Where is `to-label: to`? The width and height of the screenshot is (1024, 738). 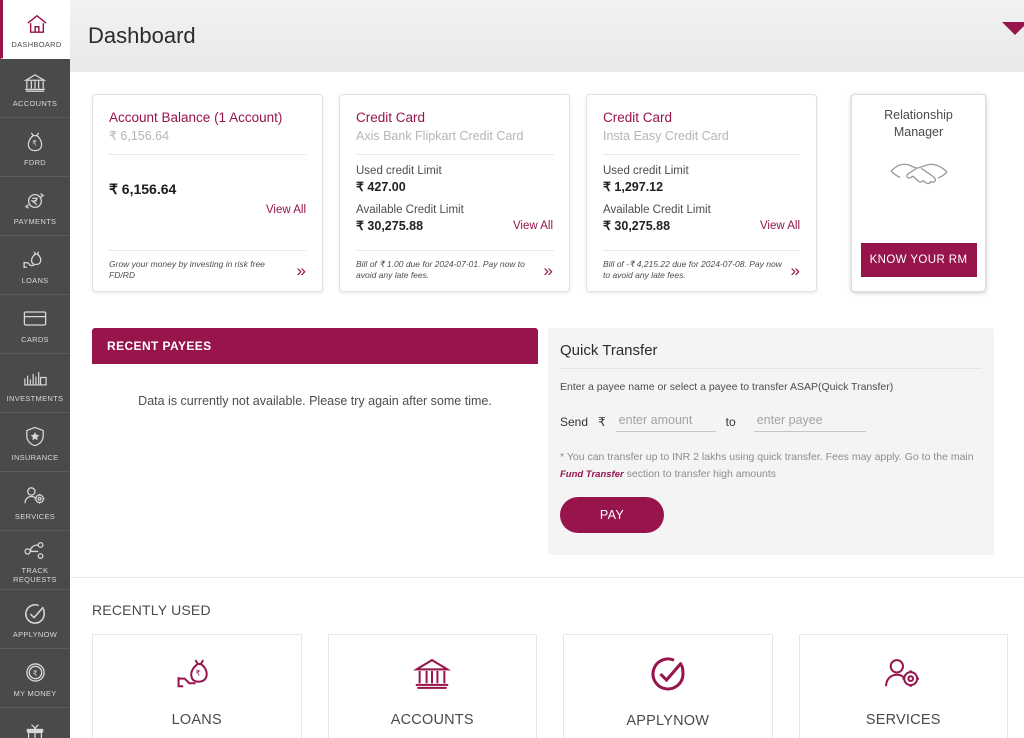 to-label: to is located at coordinates (730, 422).